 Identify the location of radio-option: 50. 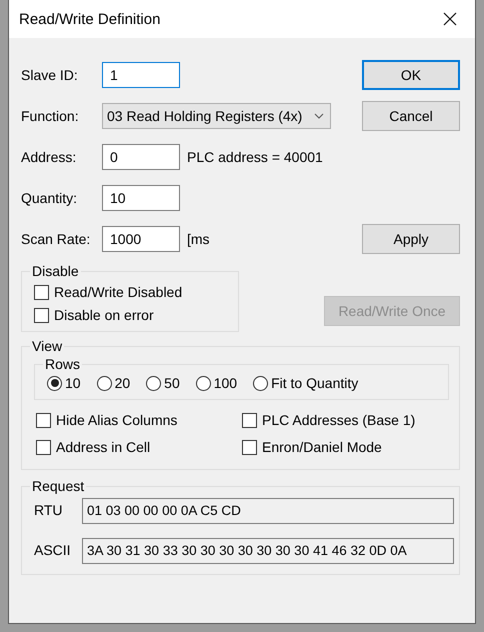
(163, 383).